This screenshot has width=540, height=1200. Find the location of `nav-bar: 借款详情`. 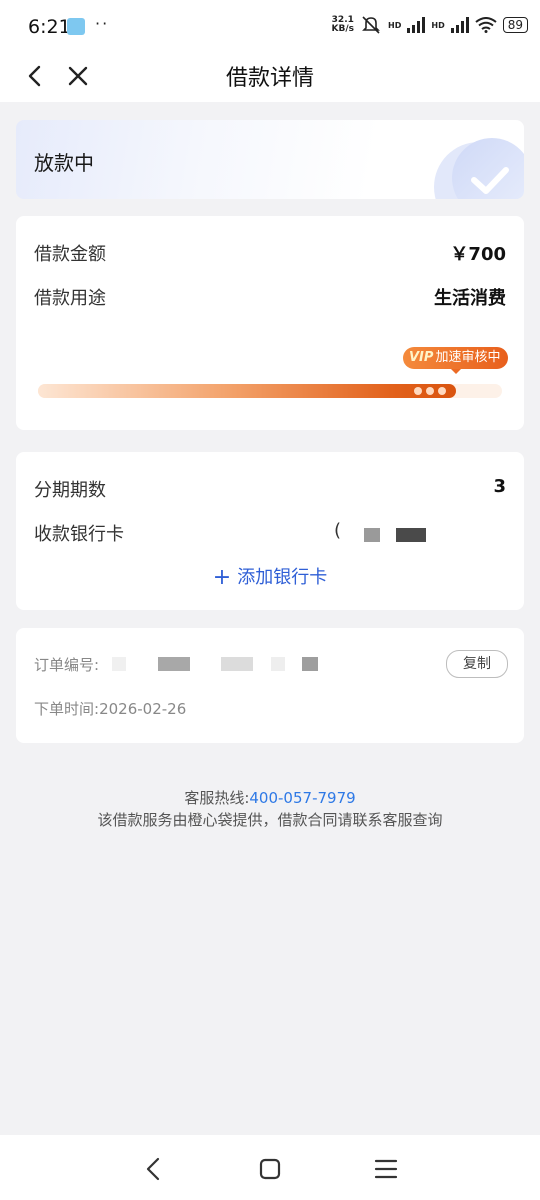

nav-bar: 借款详情 is located at coordinates (270, 77).